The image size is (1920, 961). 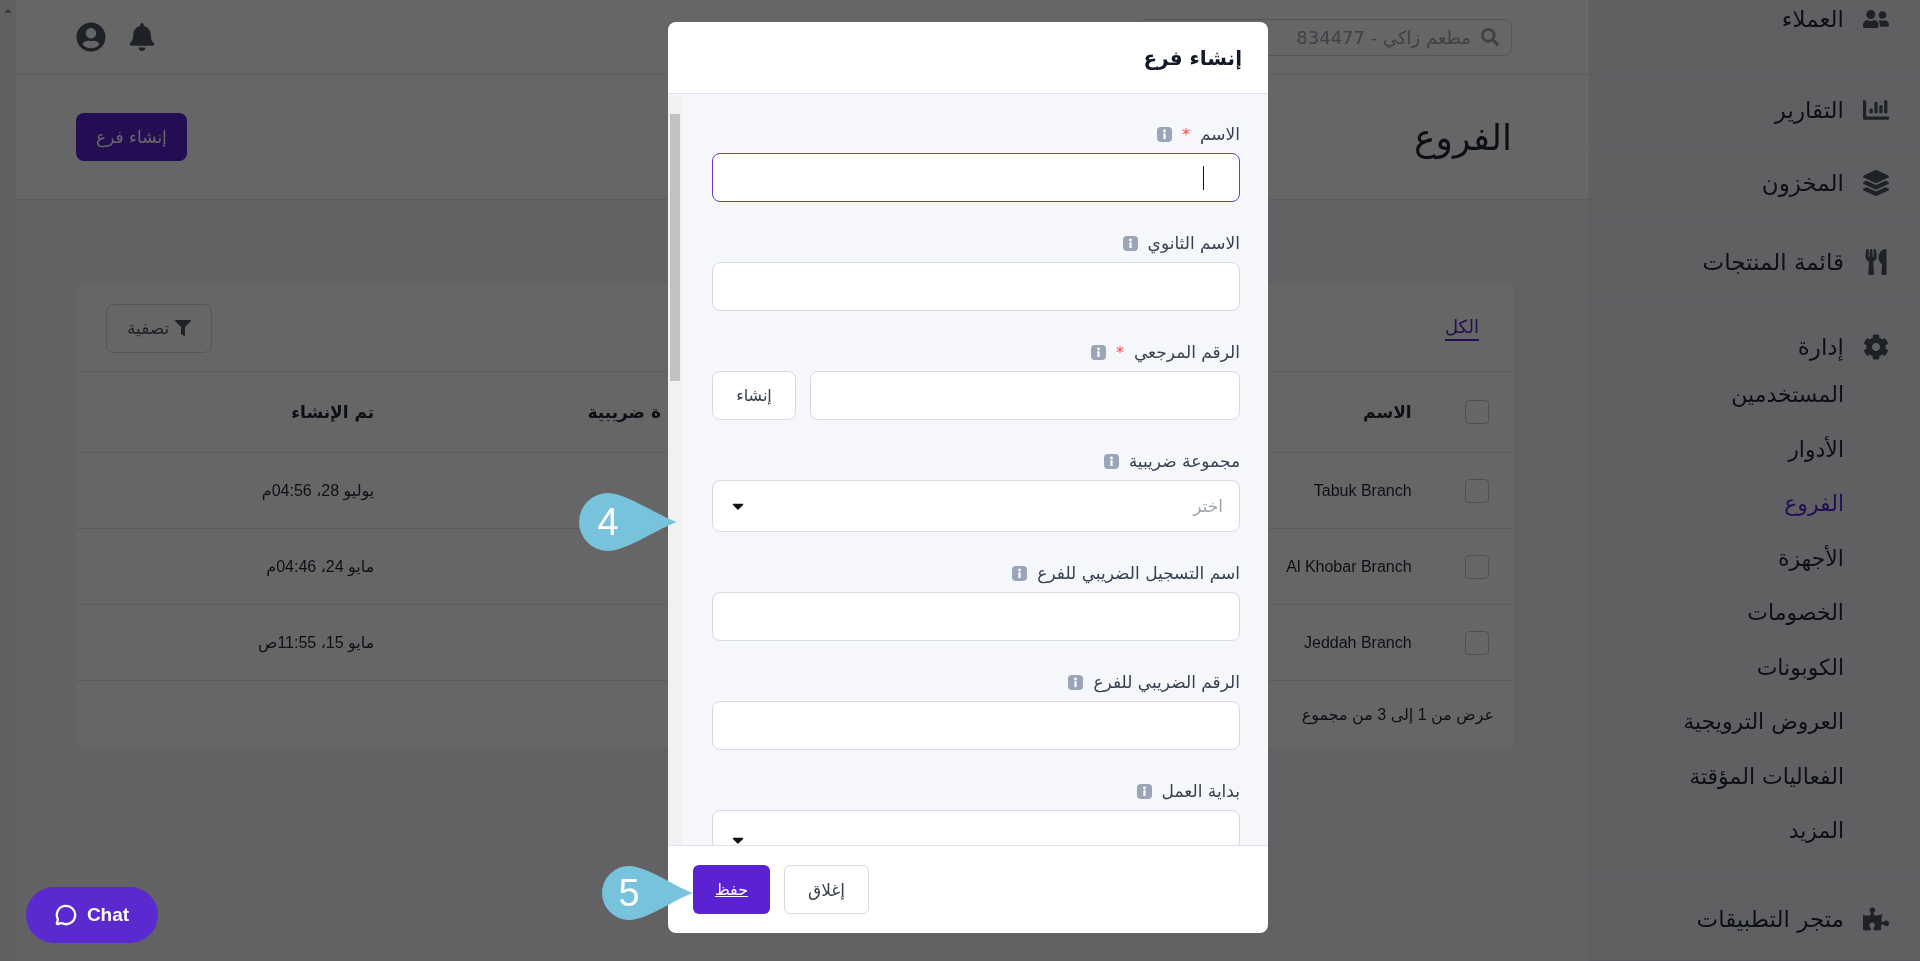 What do you see at coordinates (131, 137) in the screenshot?
I see `create-branch-button: إنشاء فرع` at bounding box center [131, 137].